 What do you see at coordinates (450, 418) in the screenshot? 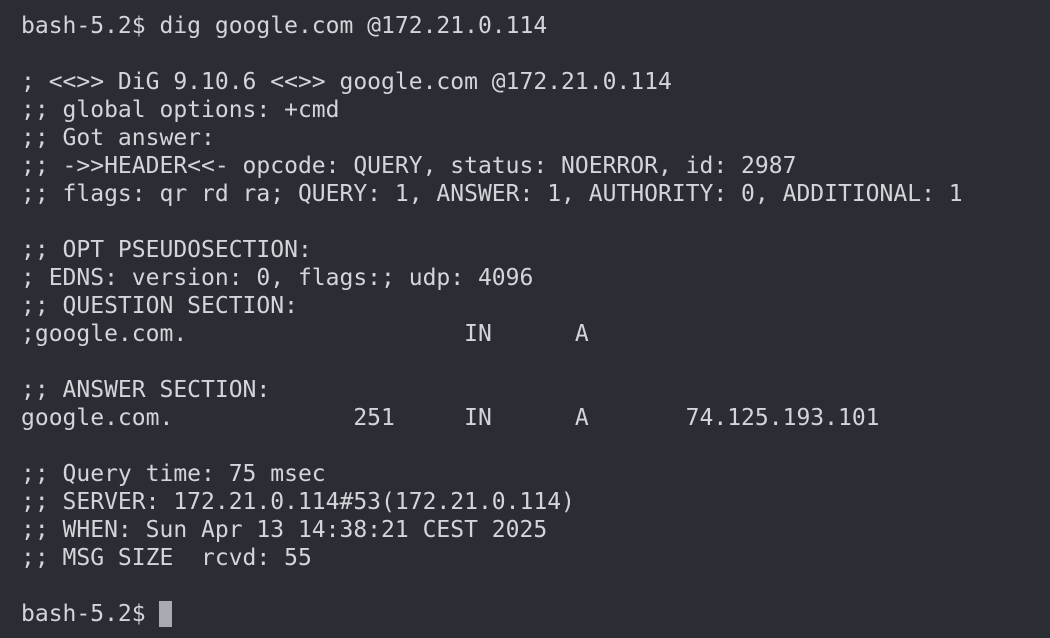
I see `answer-record: google.com. 251 IN A 74.125.193.101` at bounding box center [450, 418].